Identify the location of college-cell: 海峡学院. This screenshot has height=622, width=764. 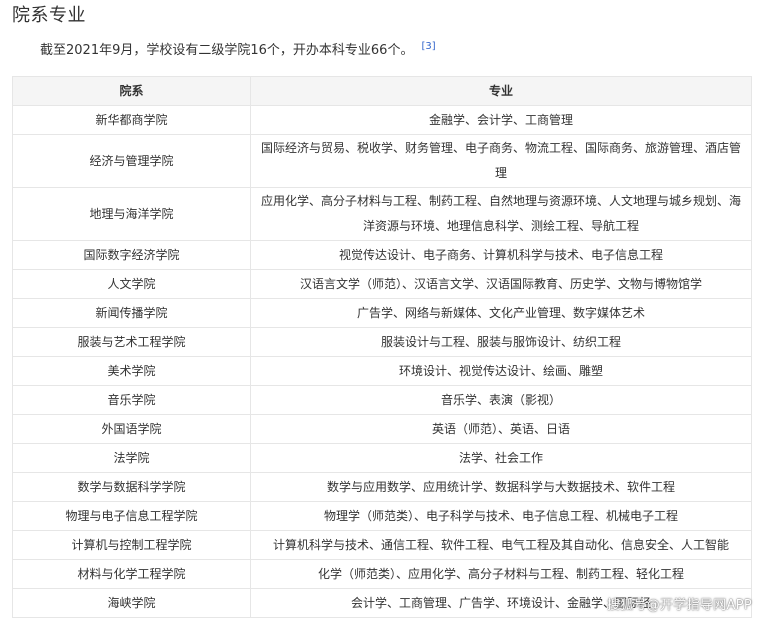
(131, 603).